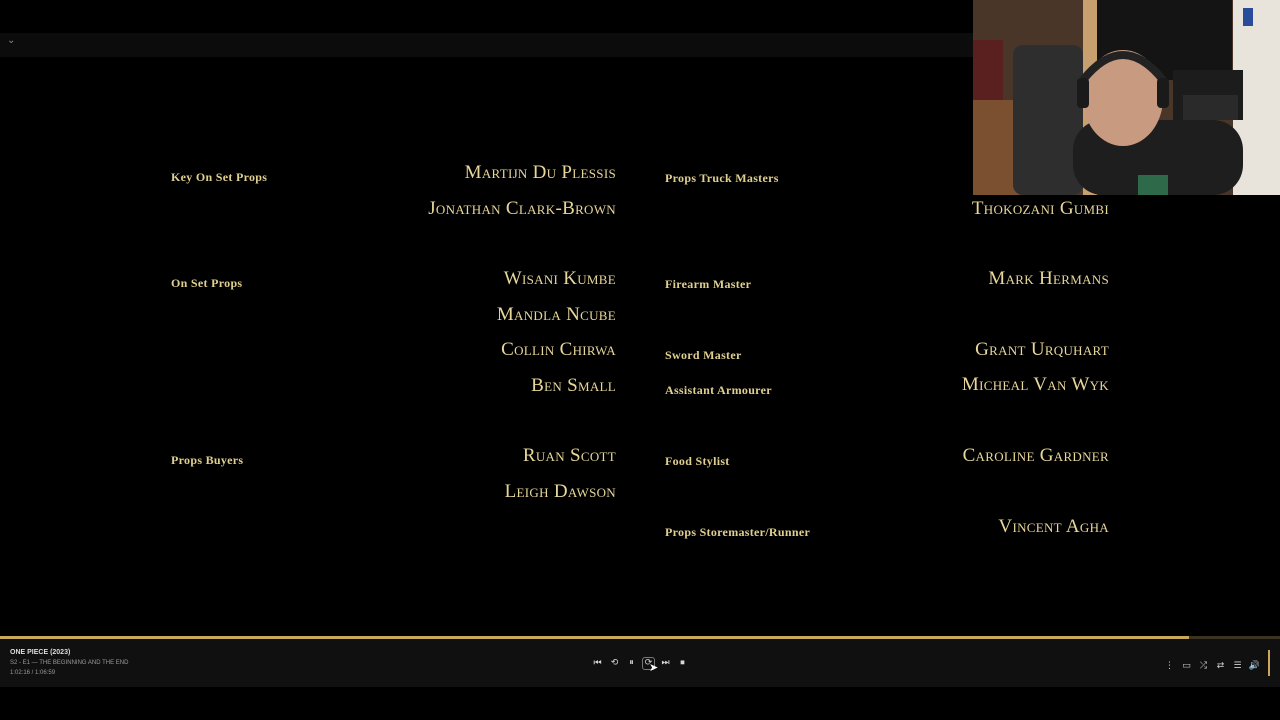 The height and width of the screenshot is (720, 1280). What do you see at coordinates (738, 532) in the screenshot?
I see `credit-role: Props Storemaster/Runner` at bounding box center [738, 532].